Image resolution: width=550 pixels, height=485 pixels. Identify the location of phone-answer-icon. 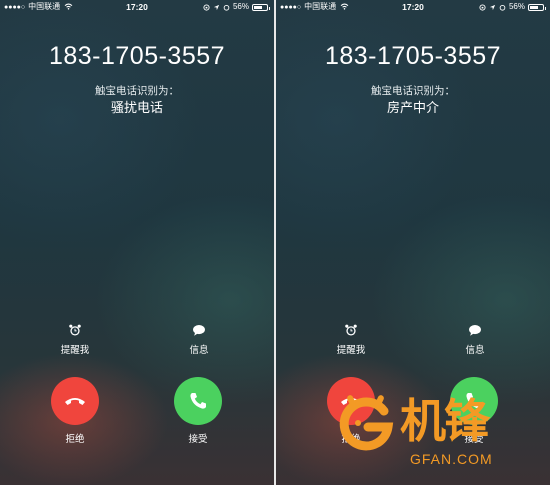
(198, 401).